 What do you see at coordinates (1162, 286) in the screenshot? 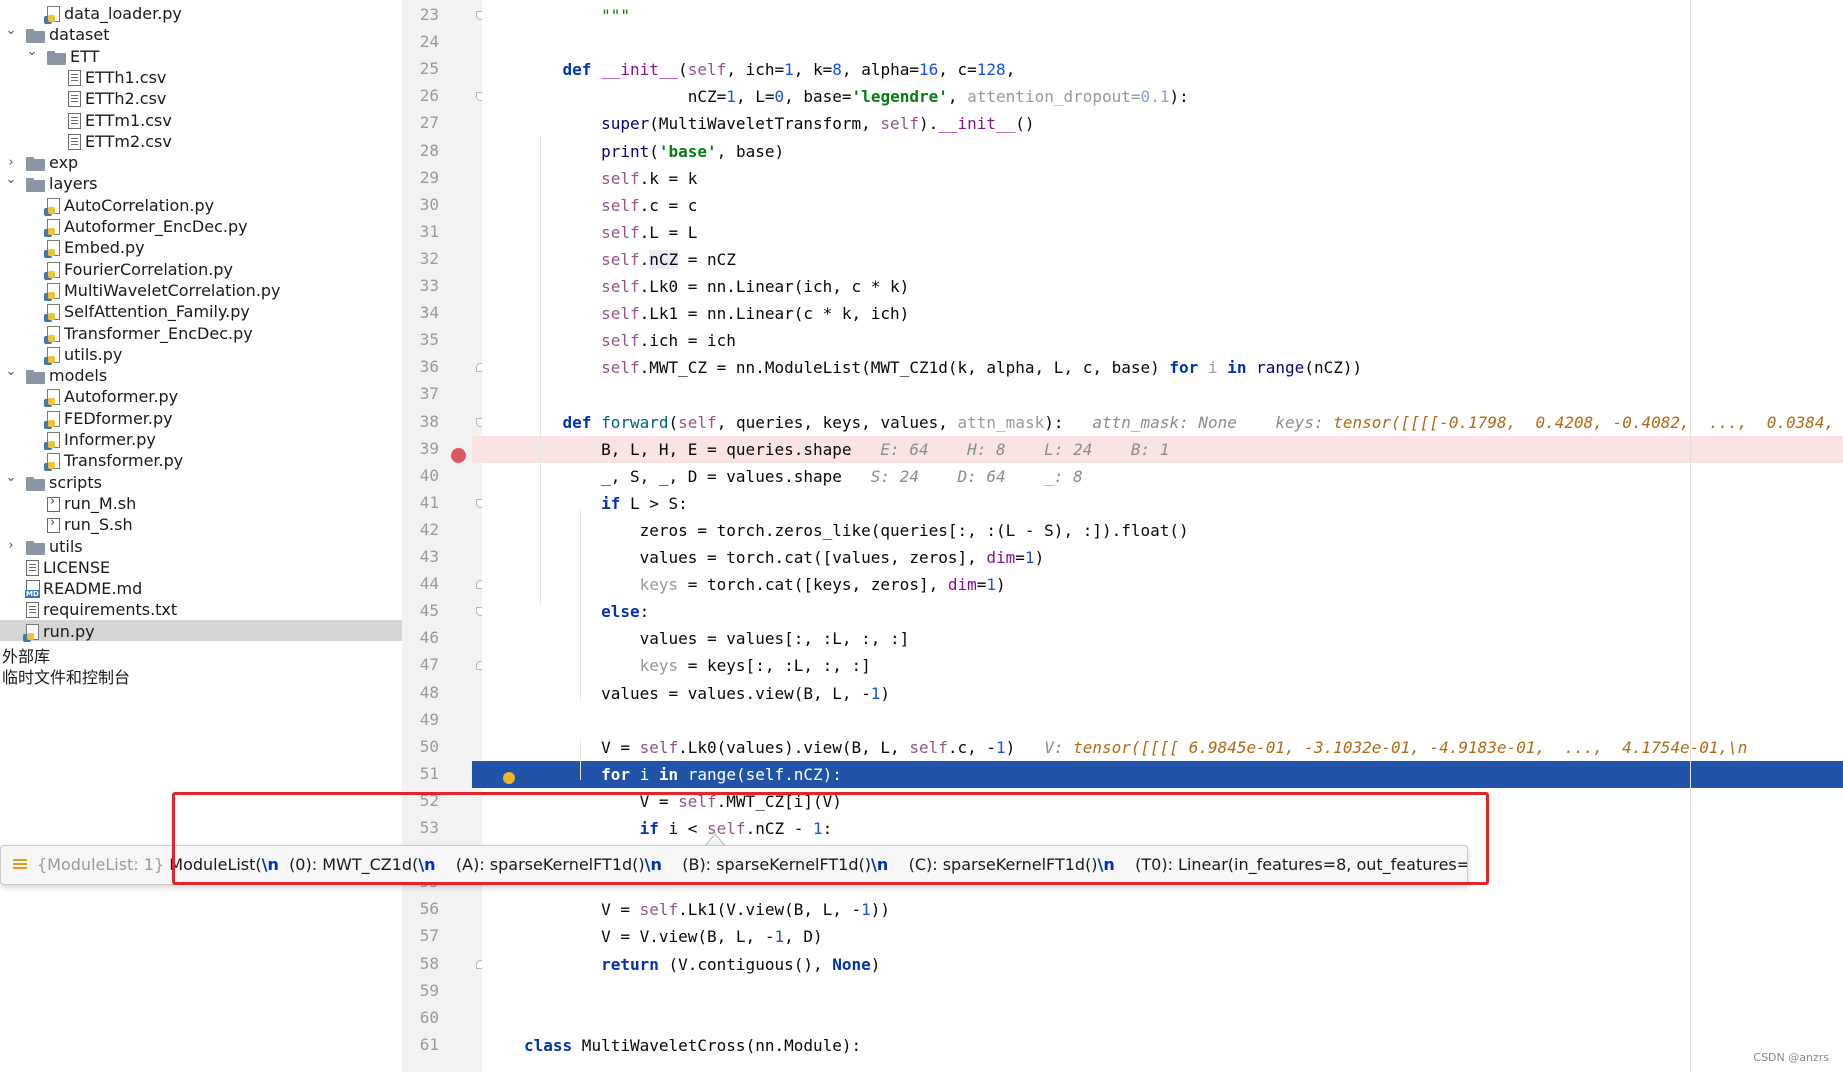
I see `code-line: self.Lk0 = nn.Linear(ich, c * k)` at bounding box center [1162, 286].